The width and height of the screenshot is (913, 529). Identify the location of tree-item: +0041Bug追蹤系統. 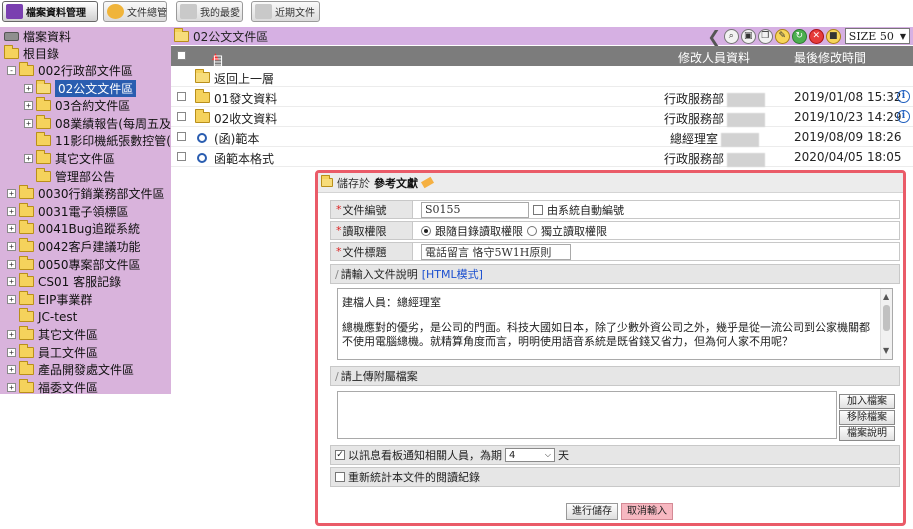
(73, 228).